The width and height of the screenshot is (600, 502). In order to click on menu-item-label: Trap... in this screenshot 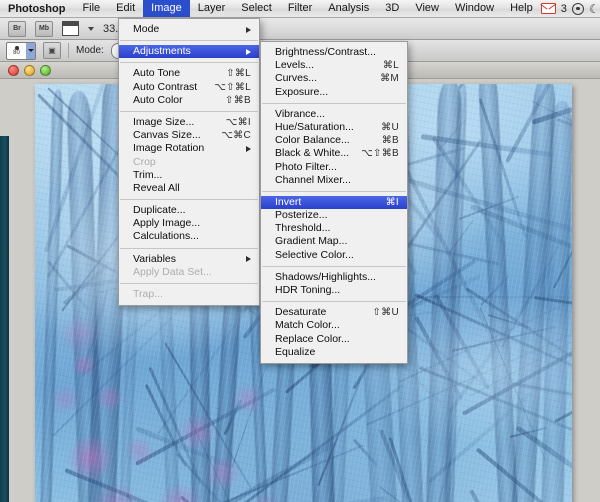, I will do `click(148, 294)`.